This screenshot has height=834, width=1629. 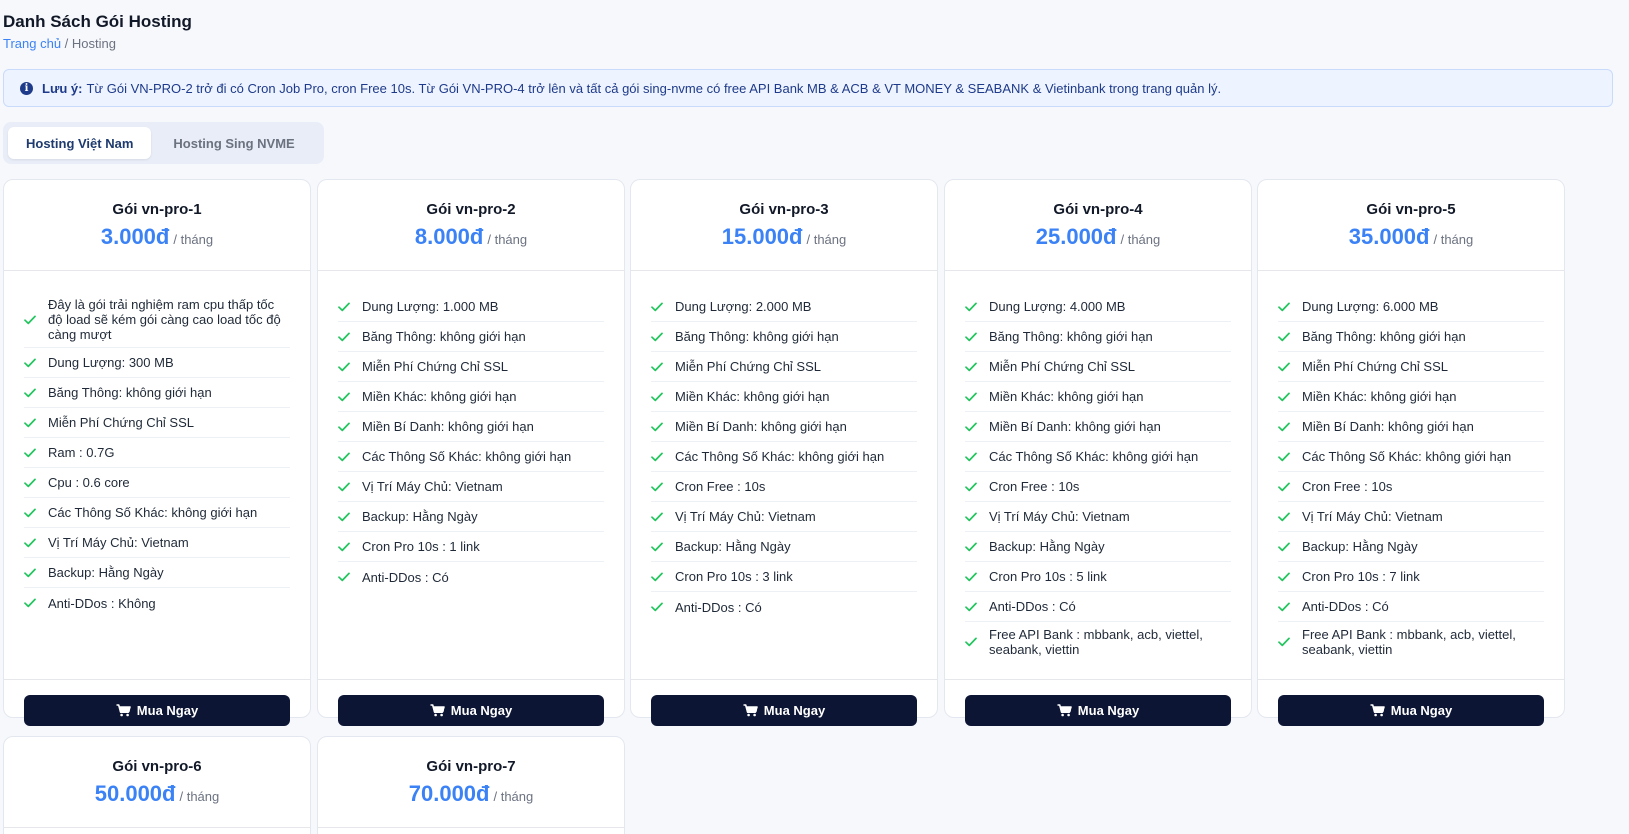 What do you see at coordinates (111, 362) in the screenshot?
I see `plan-feature-text: Dung Lượng: 300 MB` at bounding box center [111, 362].